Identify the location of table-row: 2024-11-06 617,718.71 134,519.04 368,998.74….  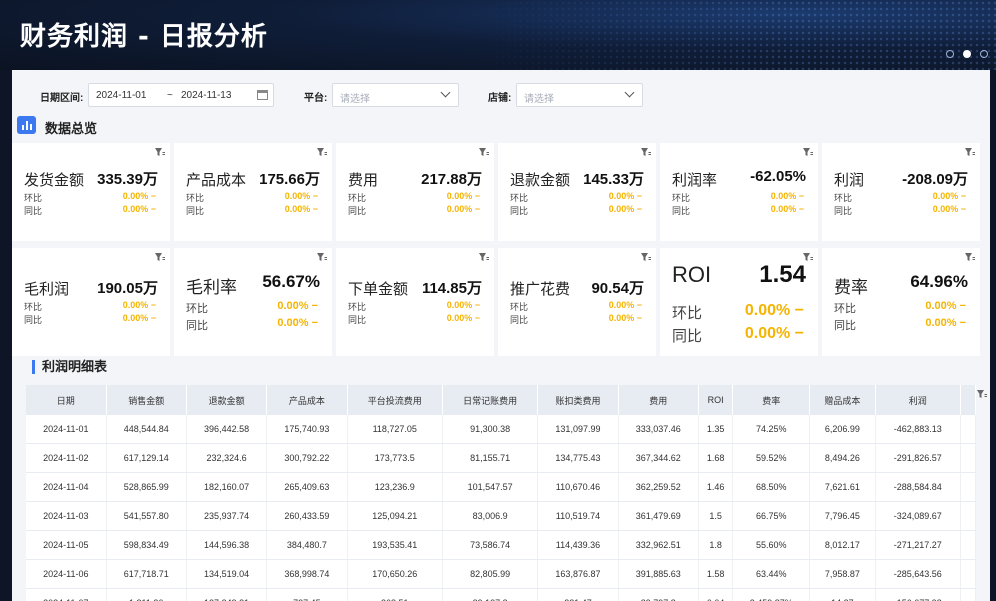
(501, 574).